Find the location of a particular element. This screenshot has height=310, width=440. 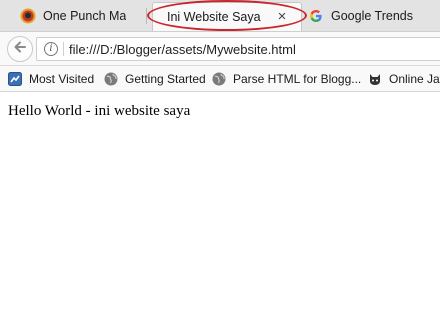

bookmark-most-visited: Most Visited is located at coordinates (51, 79).